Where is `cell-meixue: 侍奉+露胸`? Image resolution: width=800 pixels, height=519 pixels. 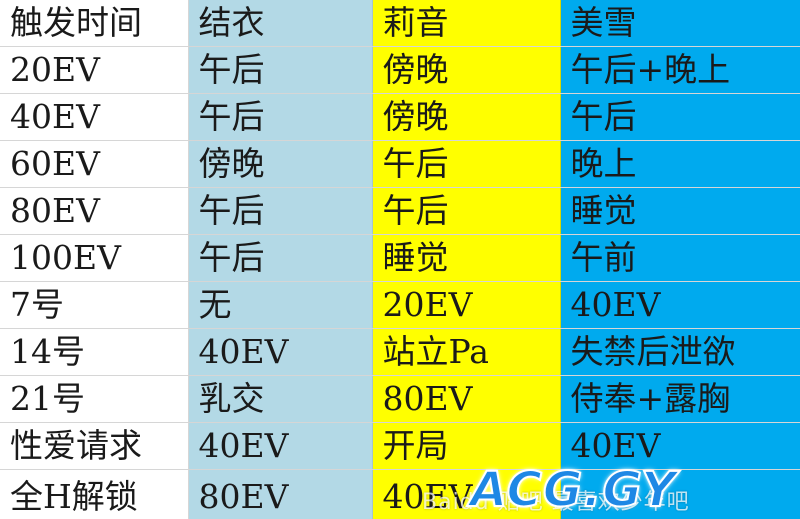
cell-meixue: 侍奉+露胸 is located at coordinates (680, 399).